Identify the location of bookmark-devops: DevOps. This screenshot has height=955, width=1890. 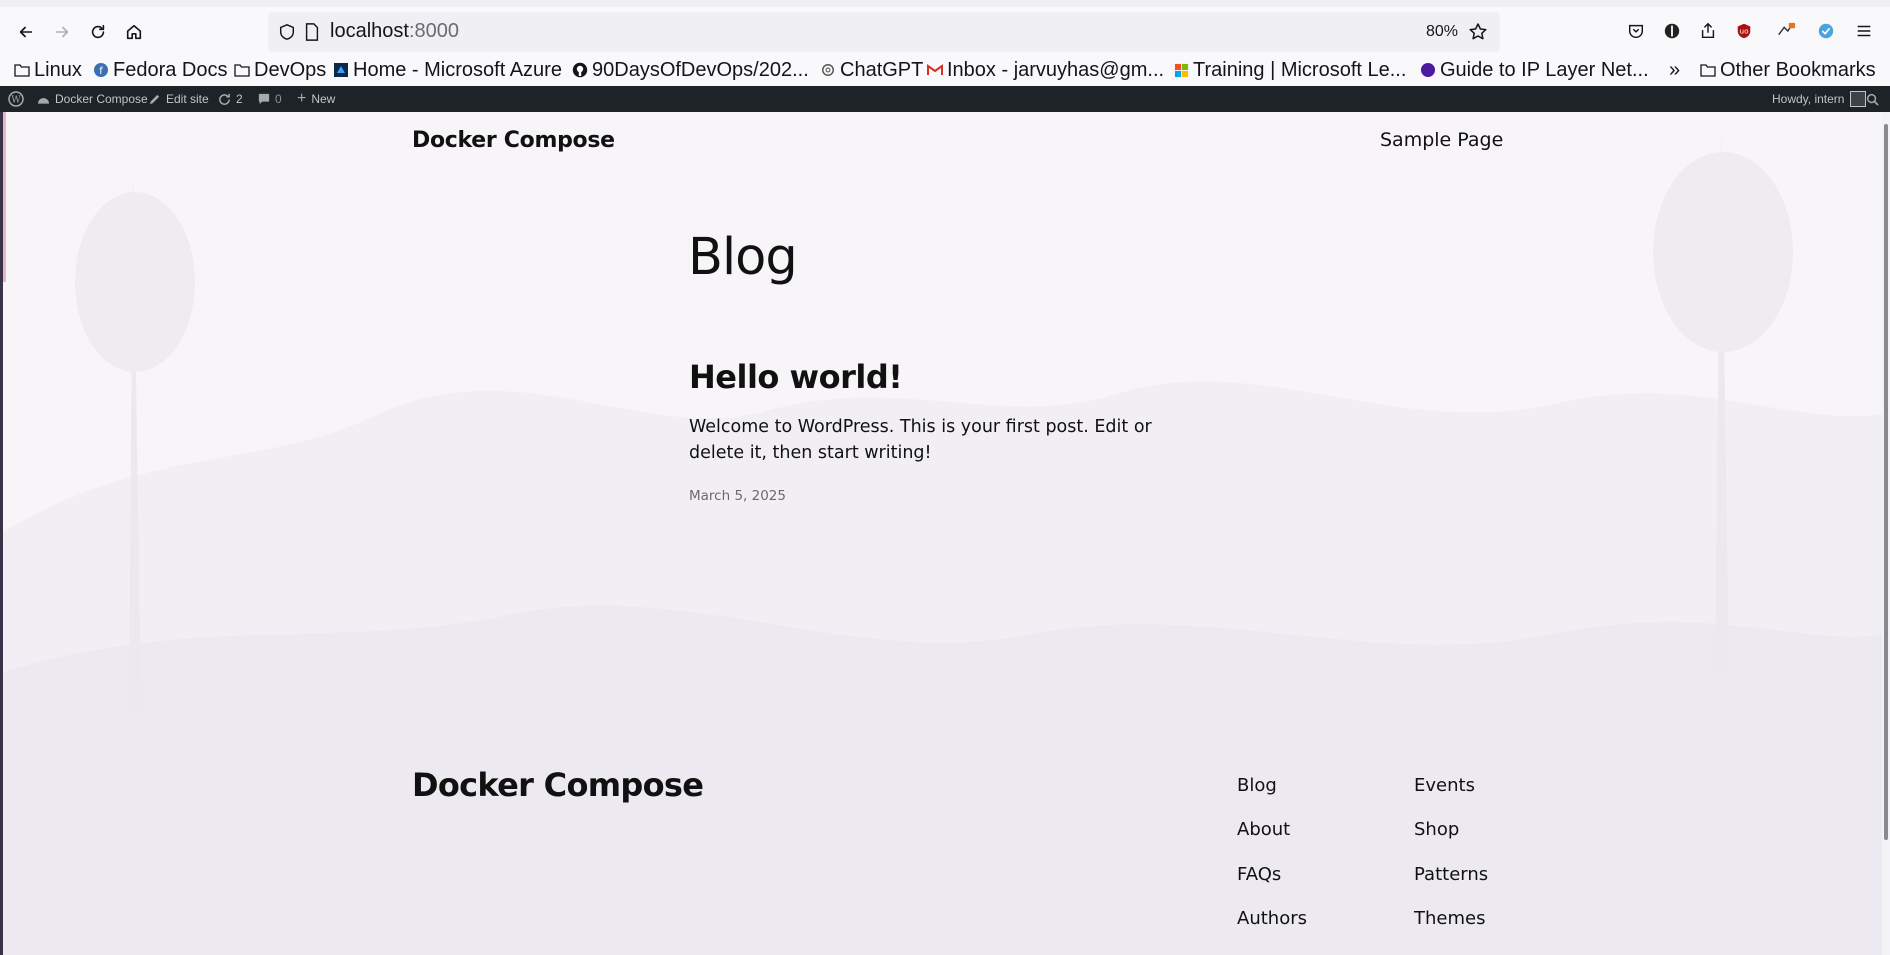
(280, 70).